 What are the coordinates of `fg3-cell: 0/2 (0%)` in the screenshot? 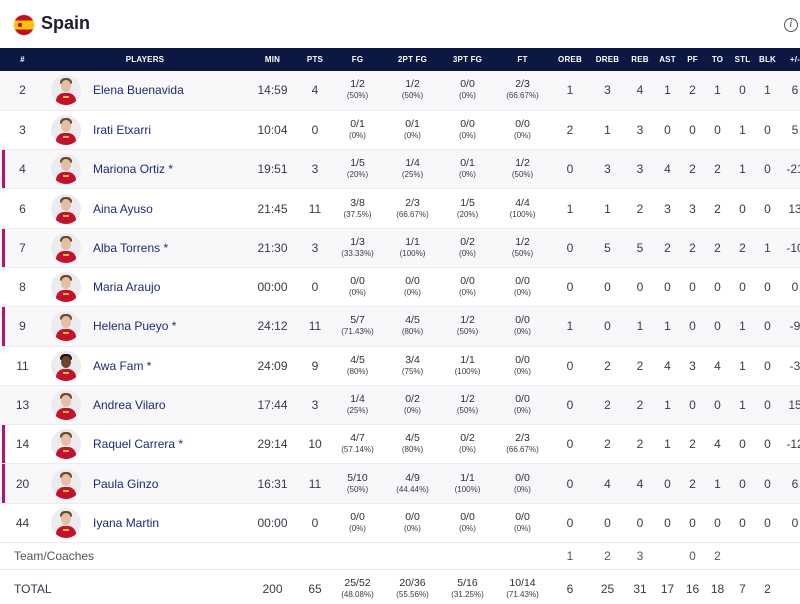 It's located at (467, 444).